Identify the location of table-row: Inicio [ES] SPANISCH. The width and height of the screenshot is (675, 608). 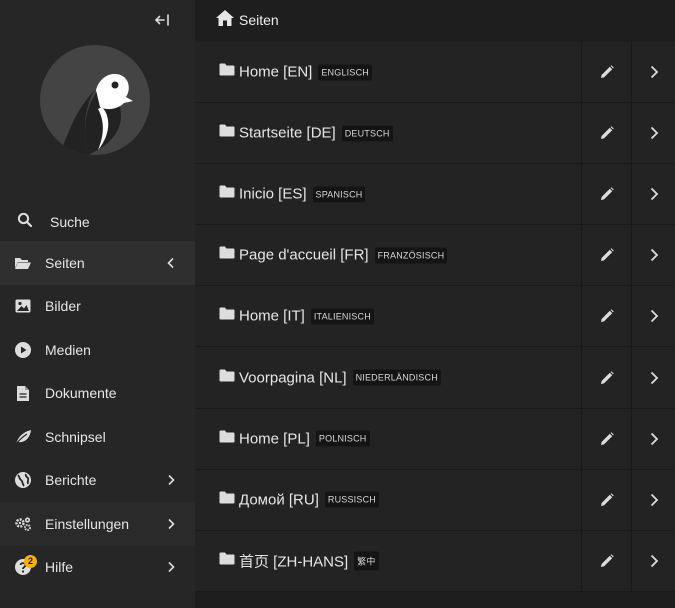
(435, 195).